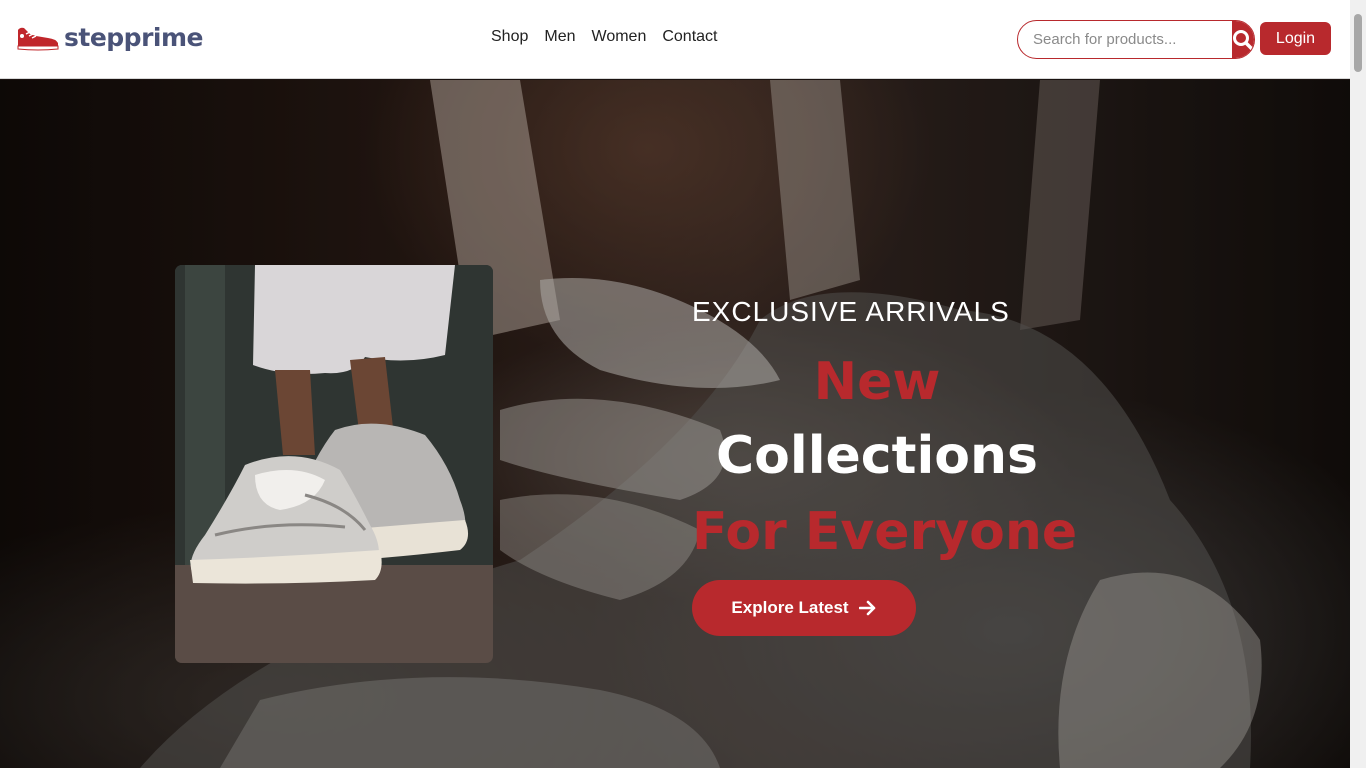  What do you see at coordinates (877, 382) in the screenshot?
I see `headline-line-1: New` at bounding box center [877, 382].